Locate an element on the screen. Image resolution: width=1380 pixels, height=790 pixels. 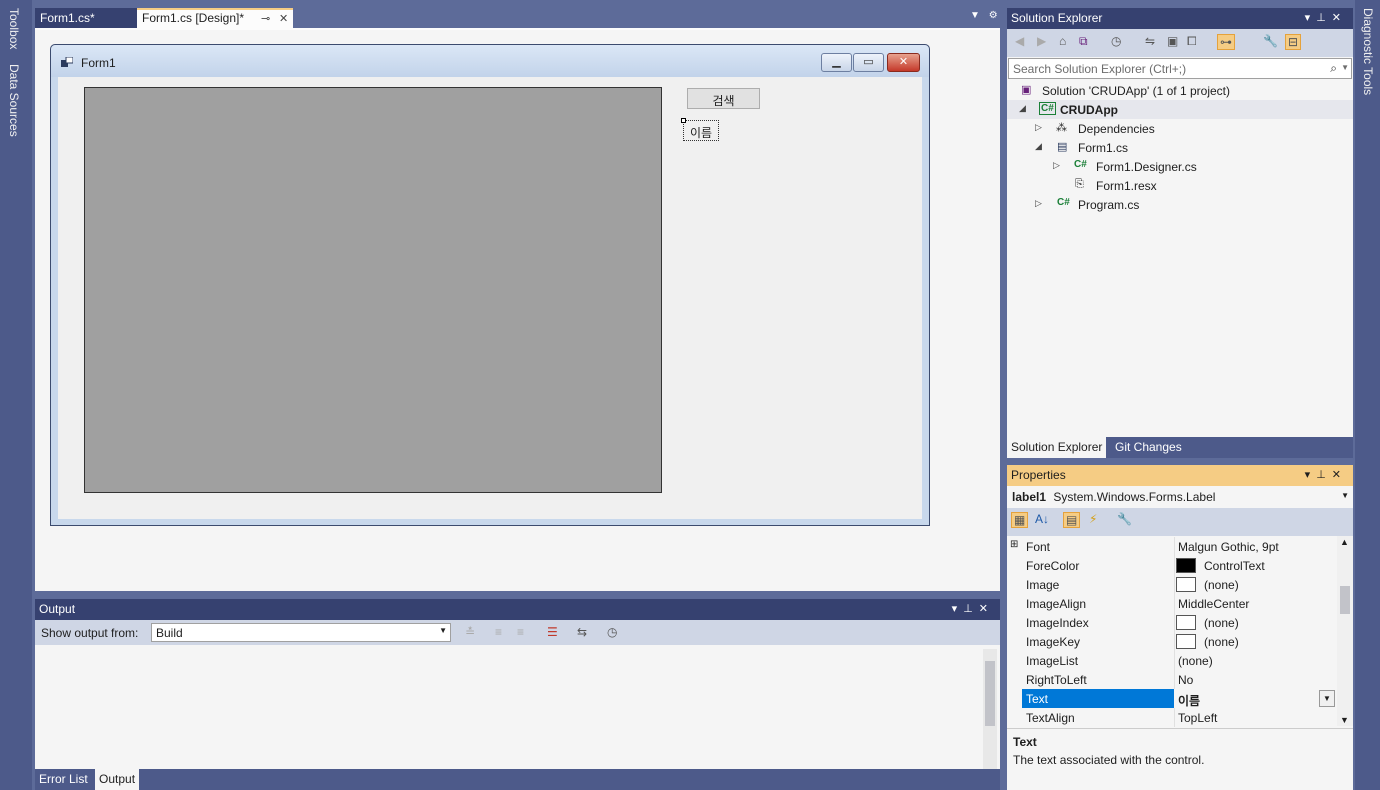
back-icon: ◀ is located at coordinates (1019, 41).